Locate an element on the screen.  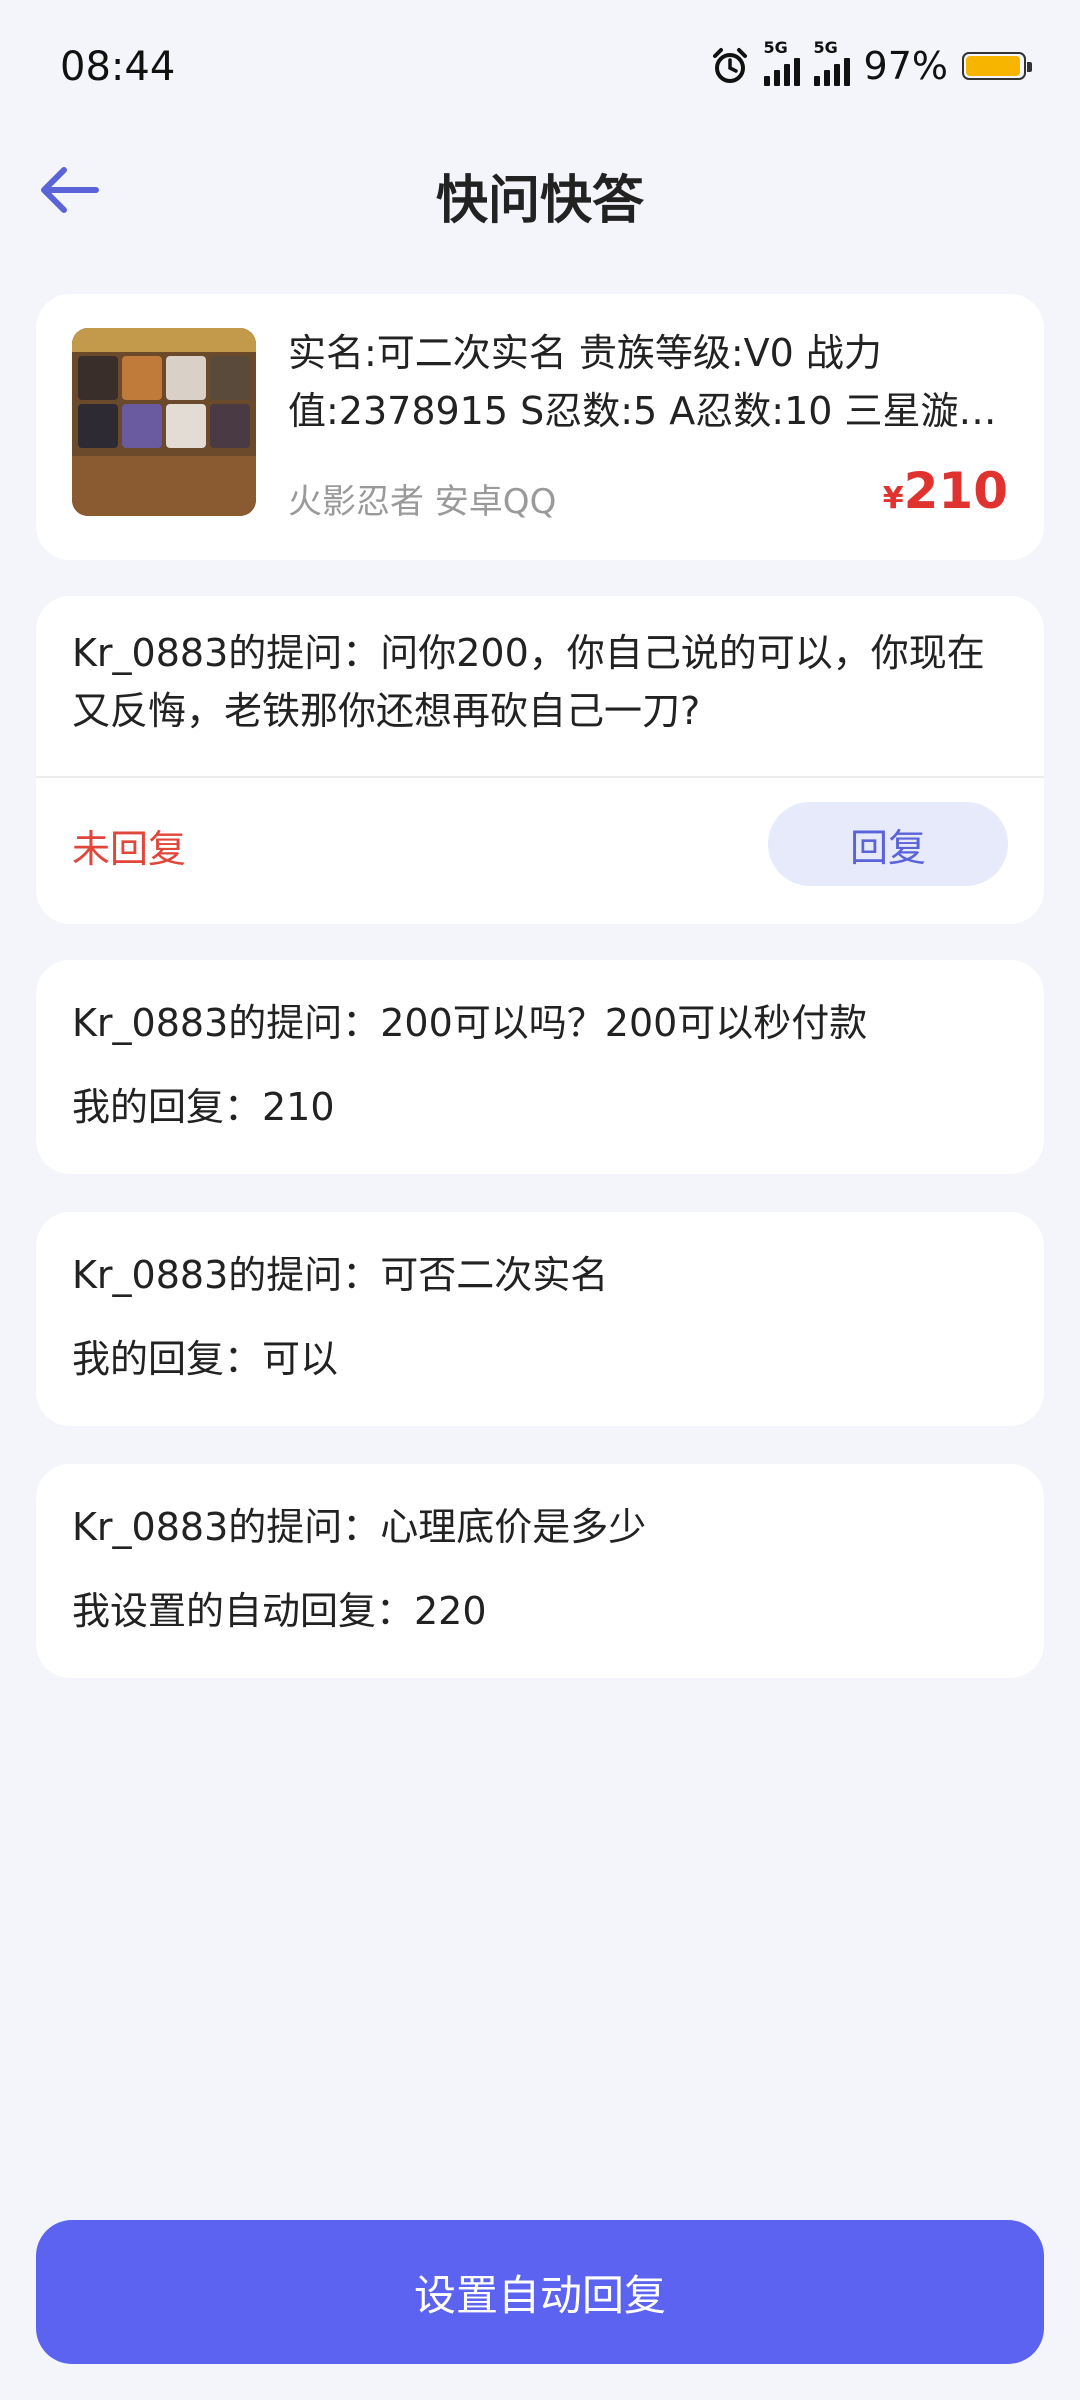
signal-icon-sim1: 5G is located at coordinates (781, 62).